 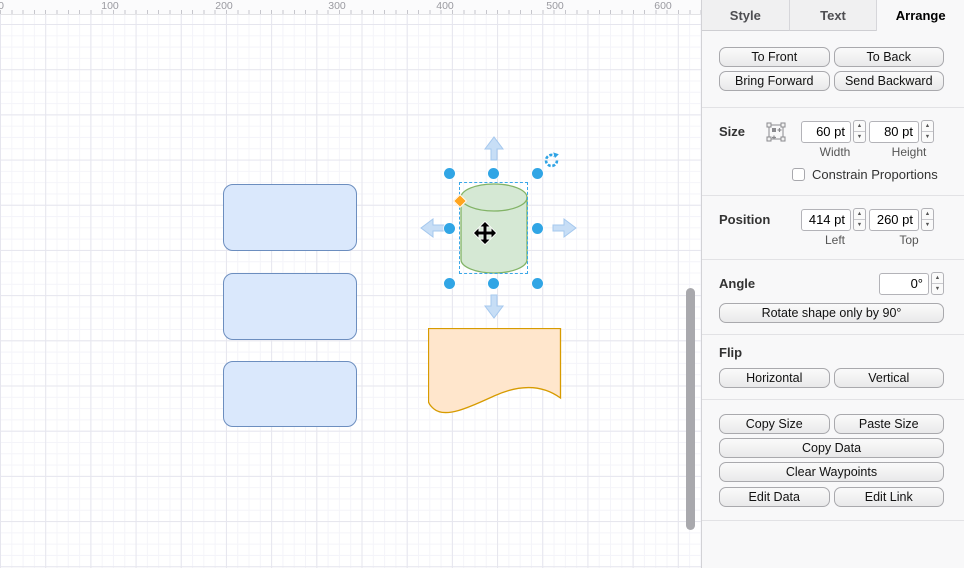 I want to click on flip-vertical-button: Vertical, so click(x=888, y=378).